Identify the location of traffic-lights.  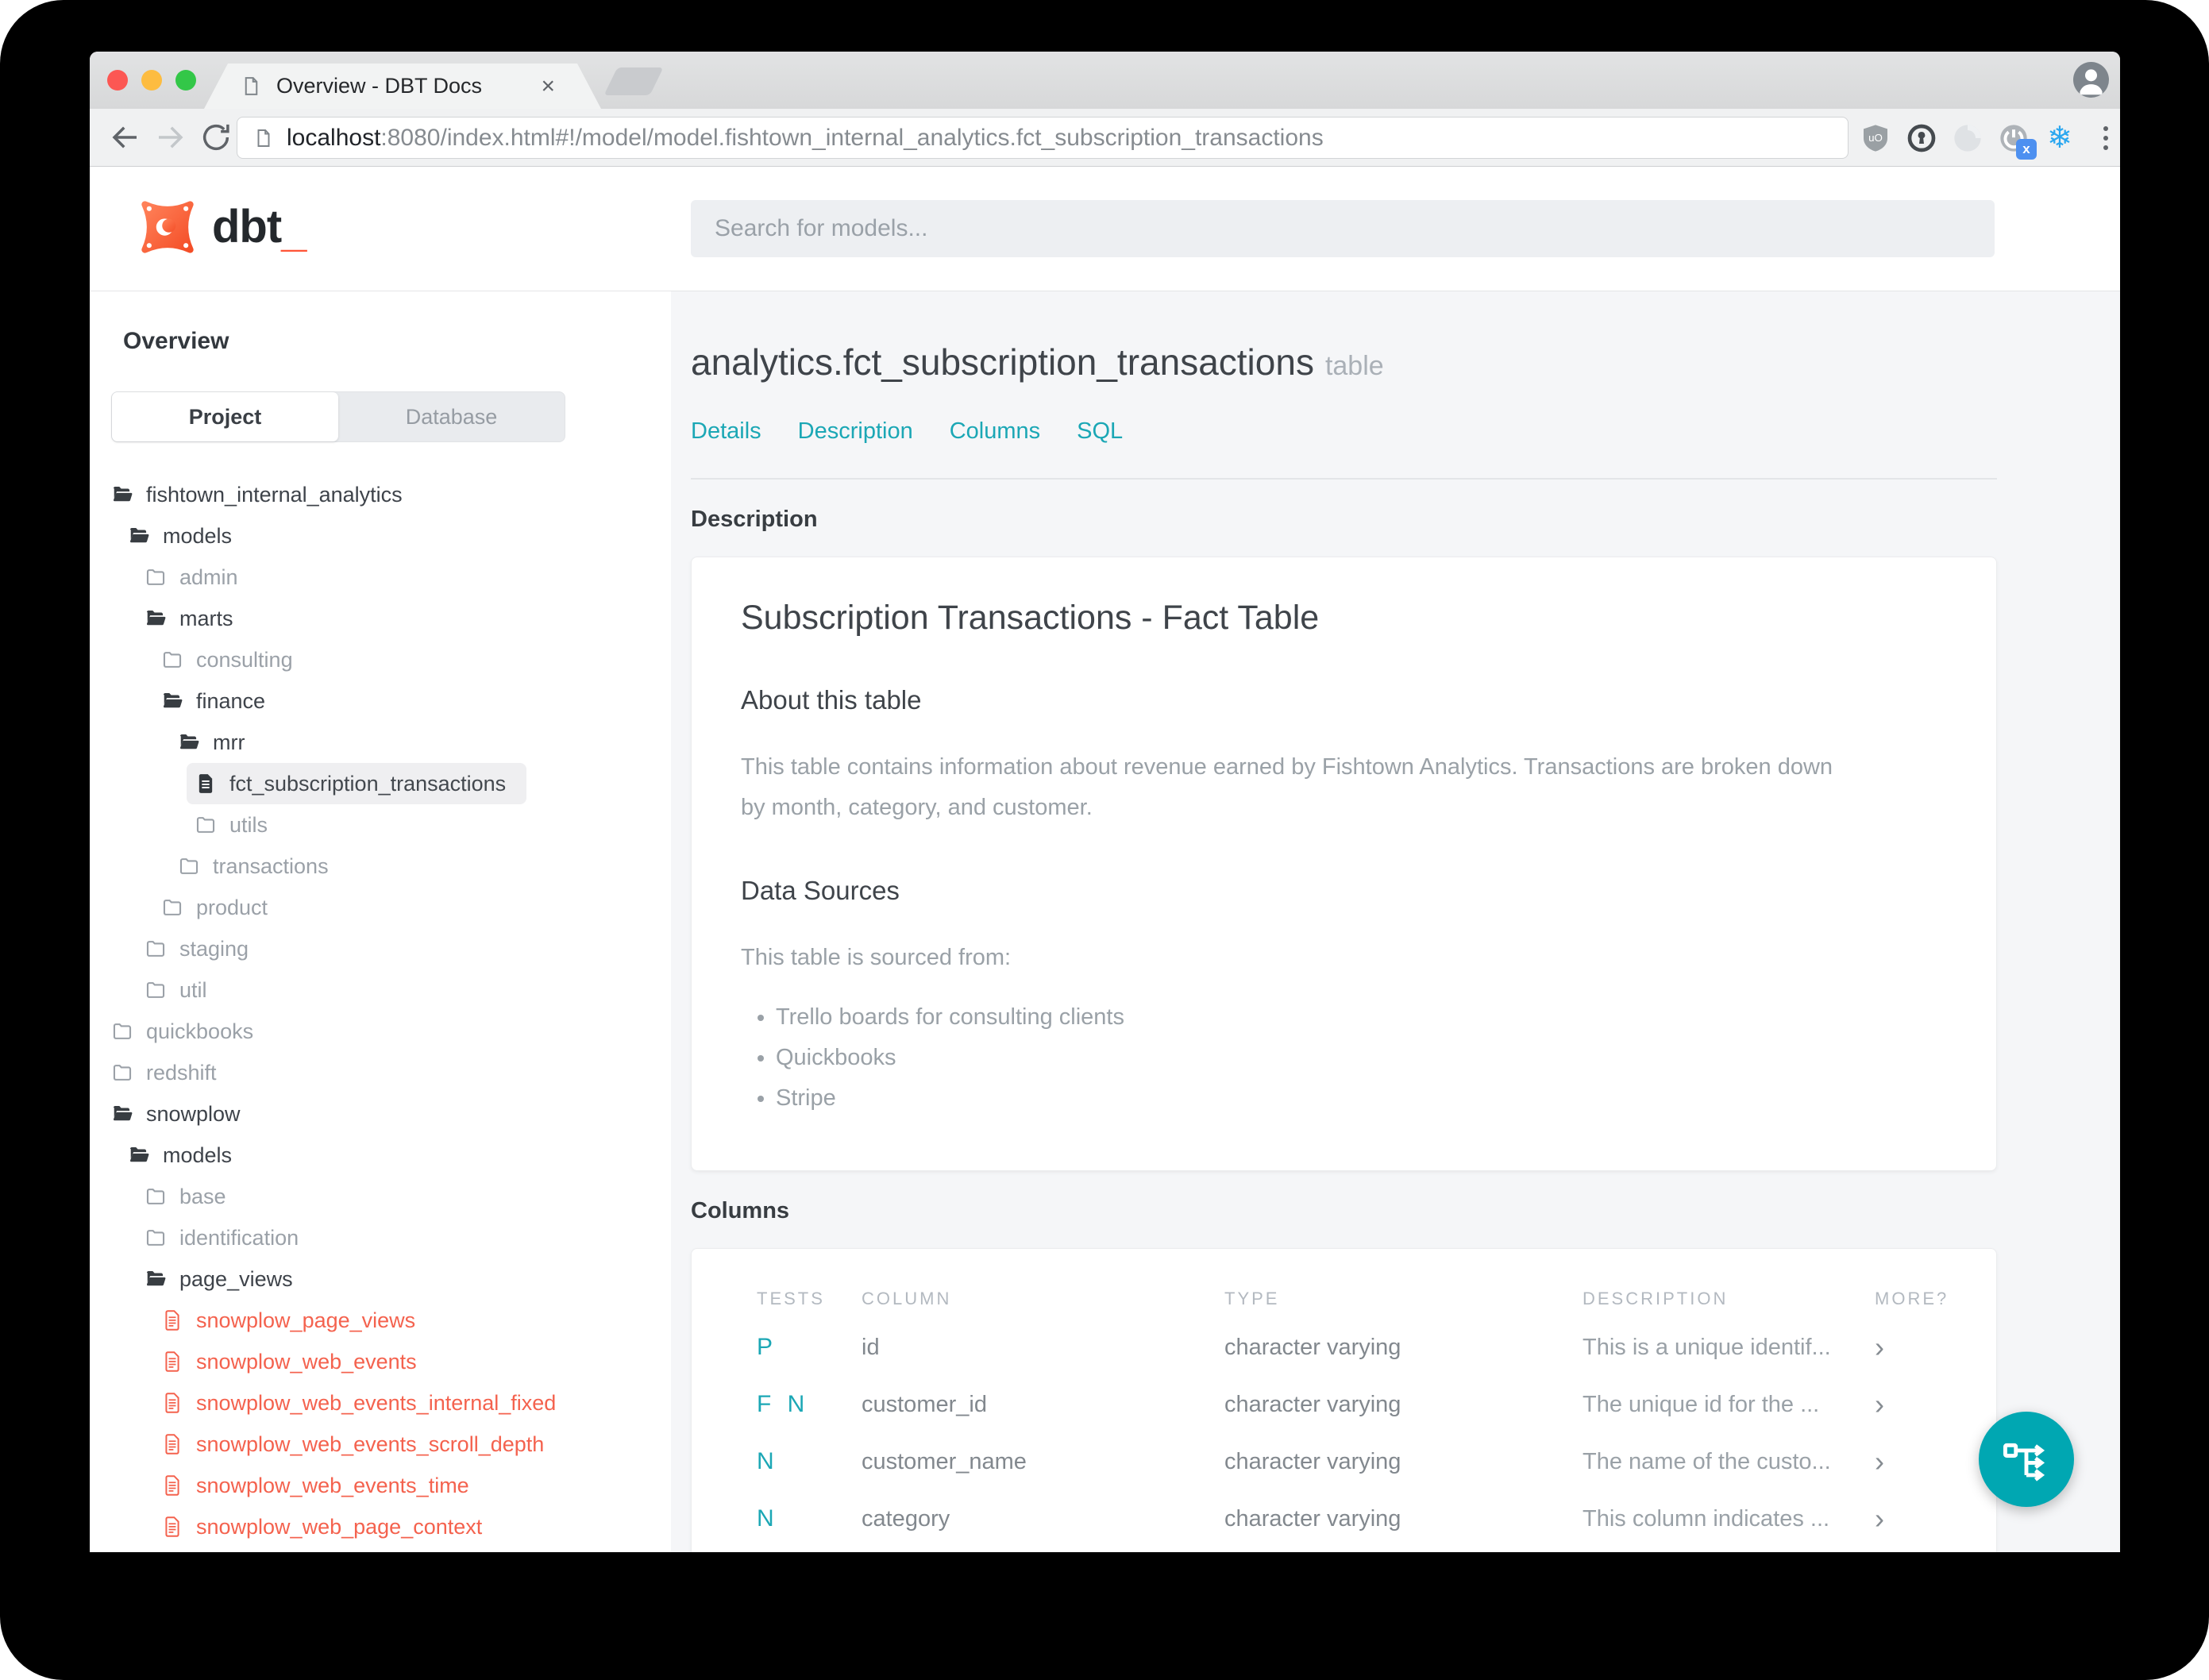
(151, 80).